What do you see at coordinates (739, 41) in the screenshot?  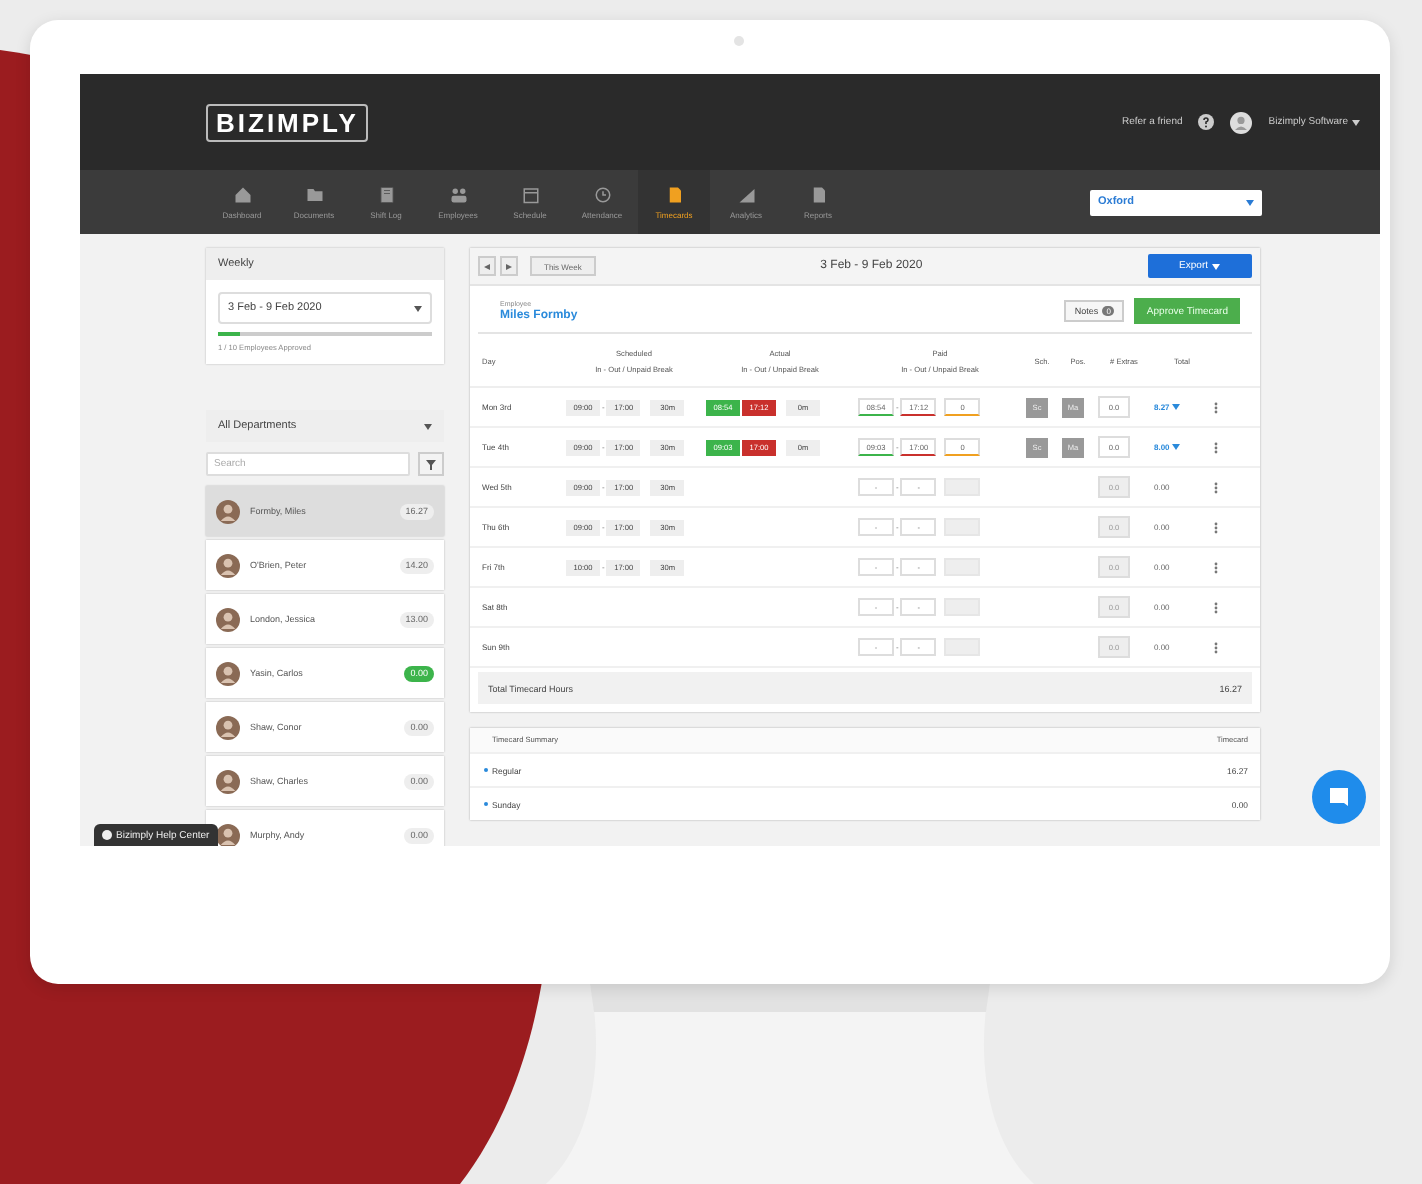 I see `camera-dot` at bounding box center [739, 41].